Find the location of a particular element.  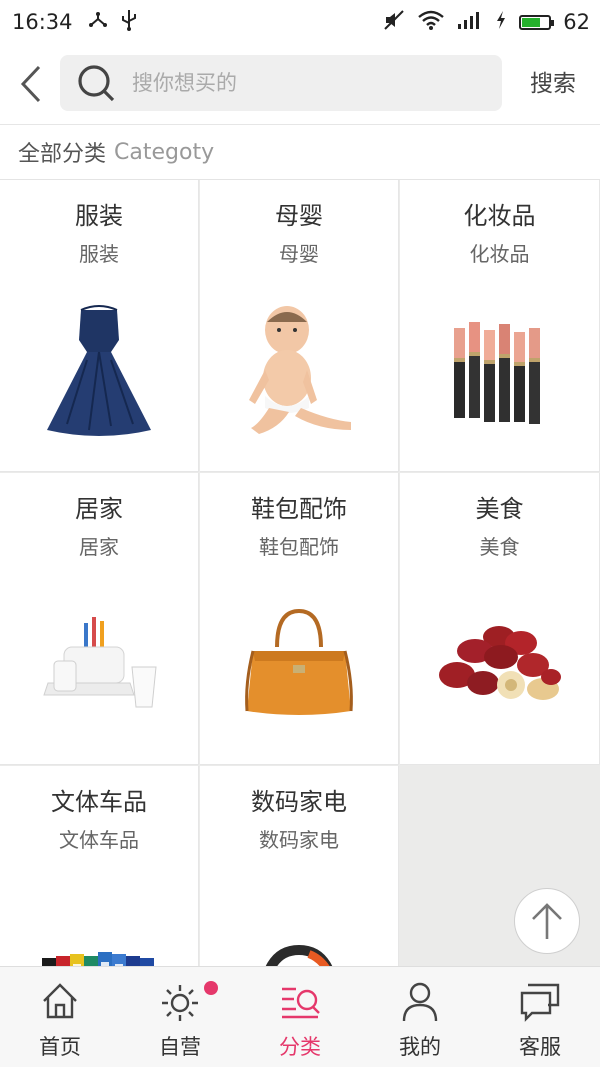

status-left-icons is located at coordinates (113, 22).